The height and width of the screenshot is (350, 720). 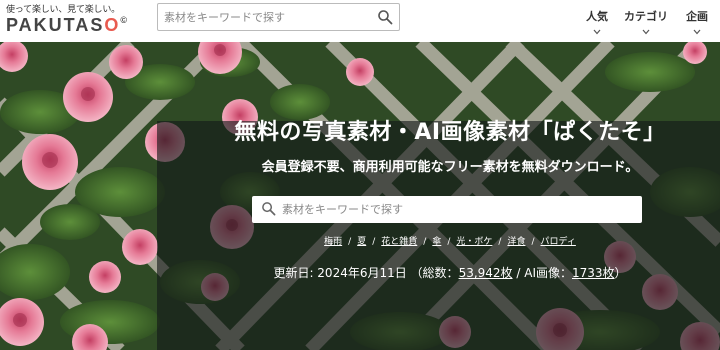 What do you see at coordinates (457, 209) in the screenshot?
I see `hero-search-input` at bounding box center [457, 209].